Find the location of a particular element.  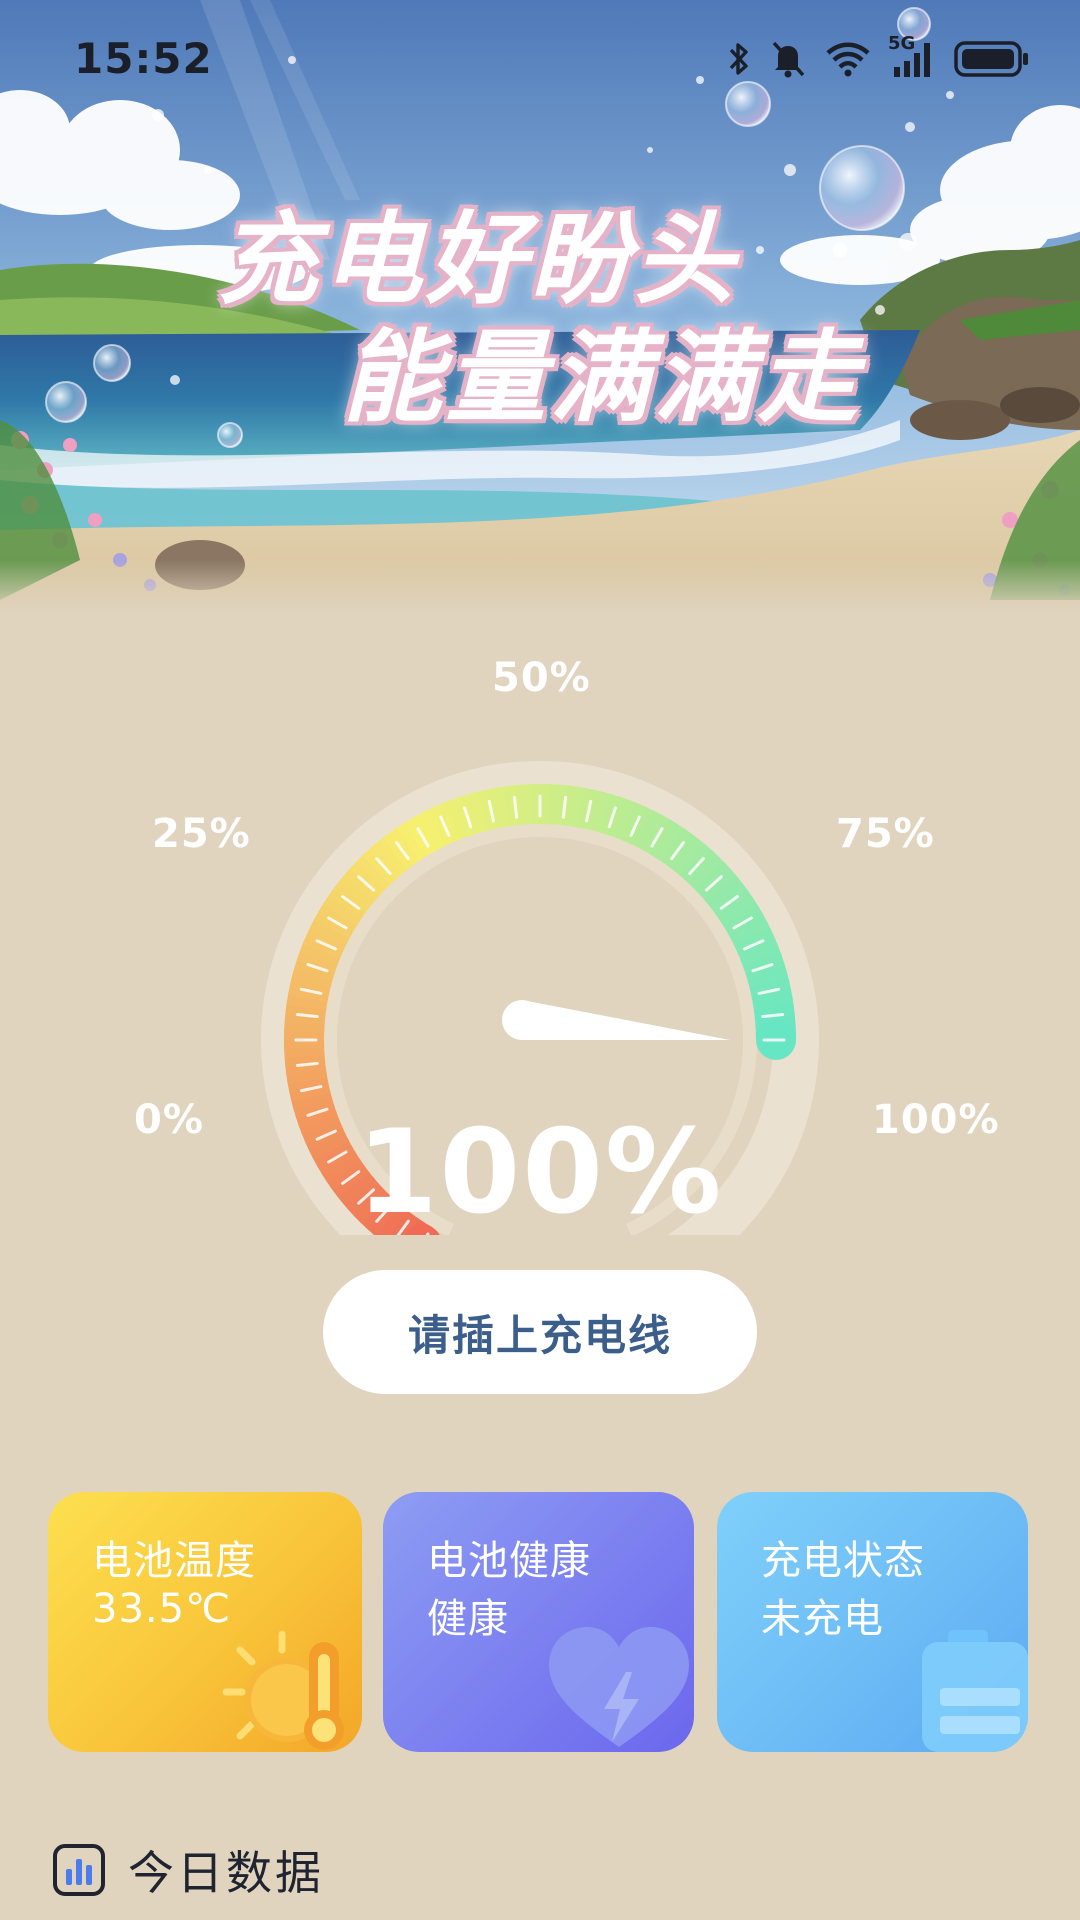

gauge-needle is located at coordinates (626, 1020).